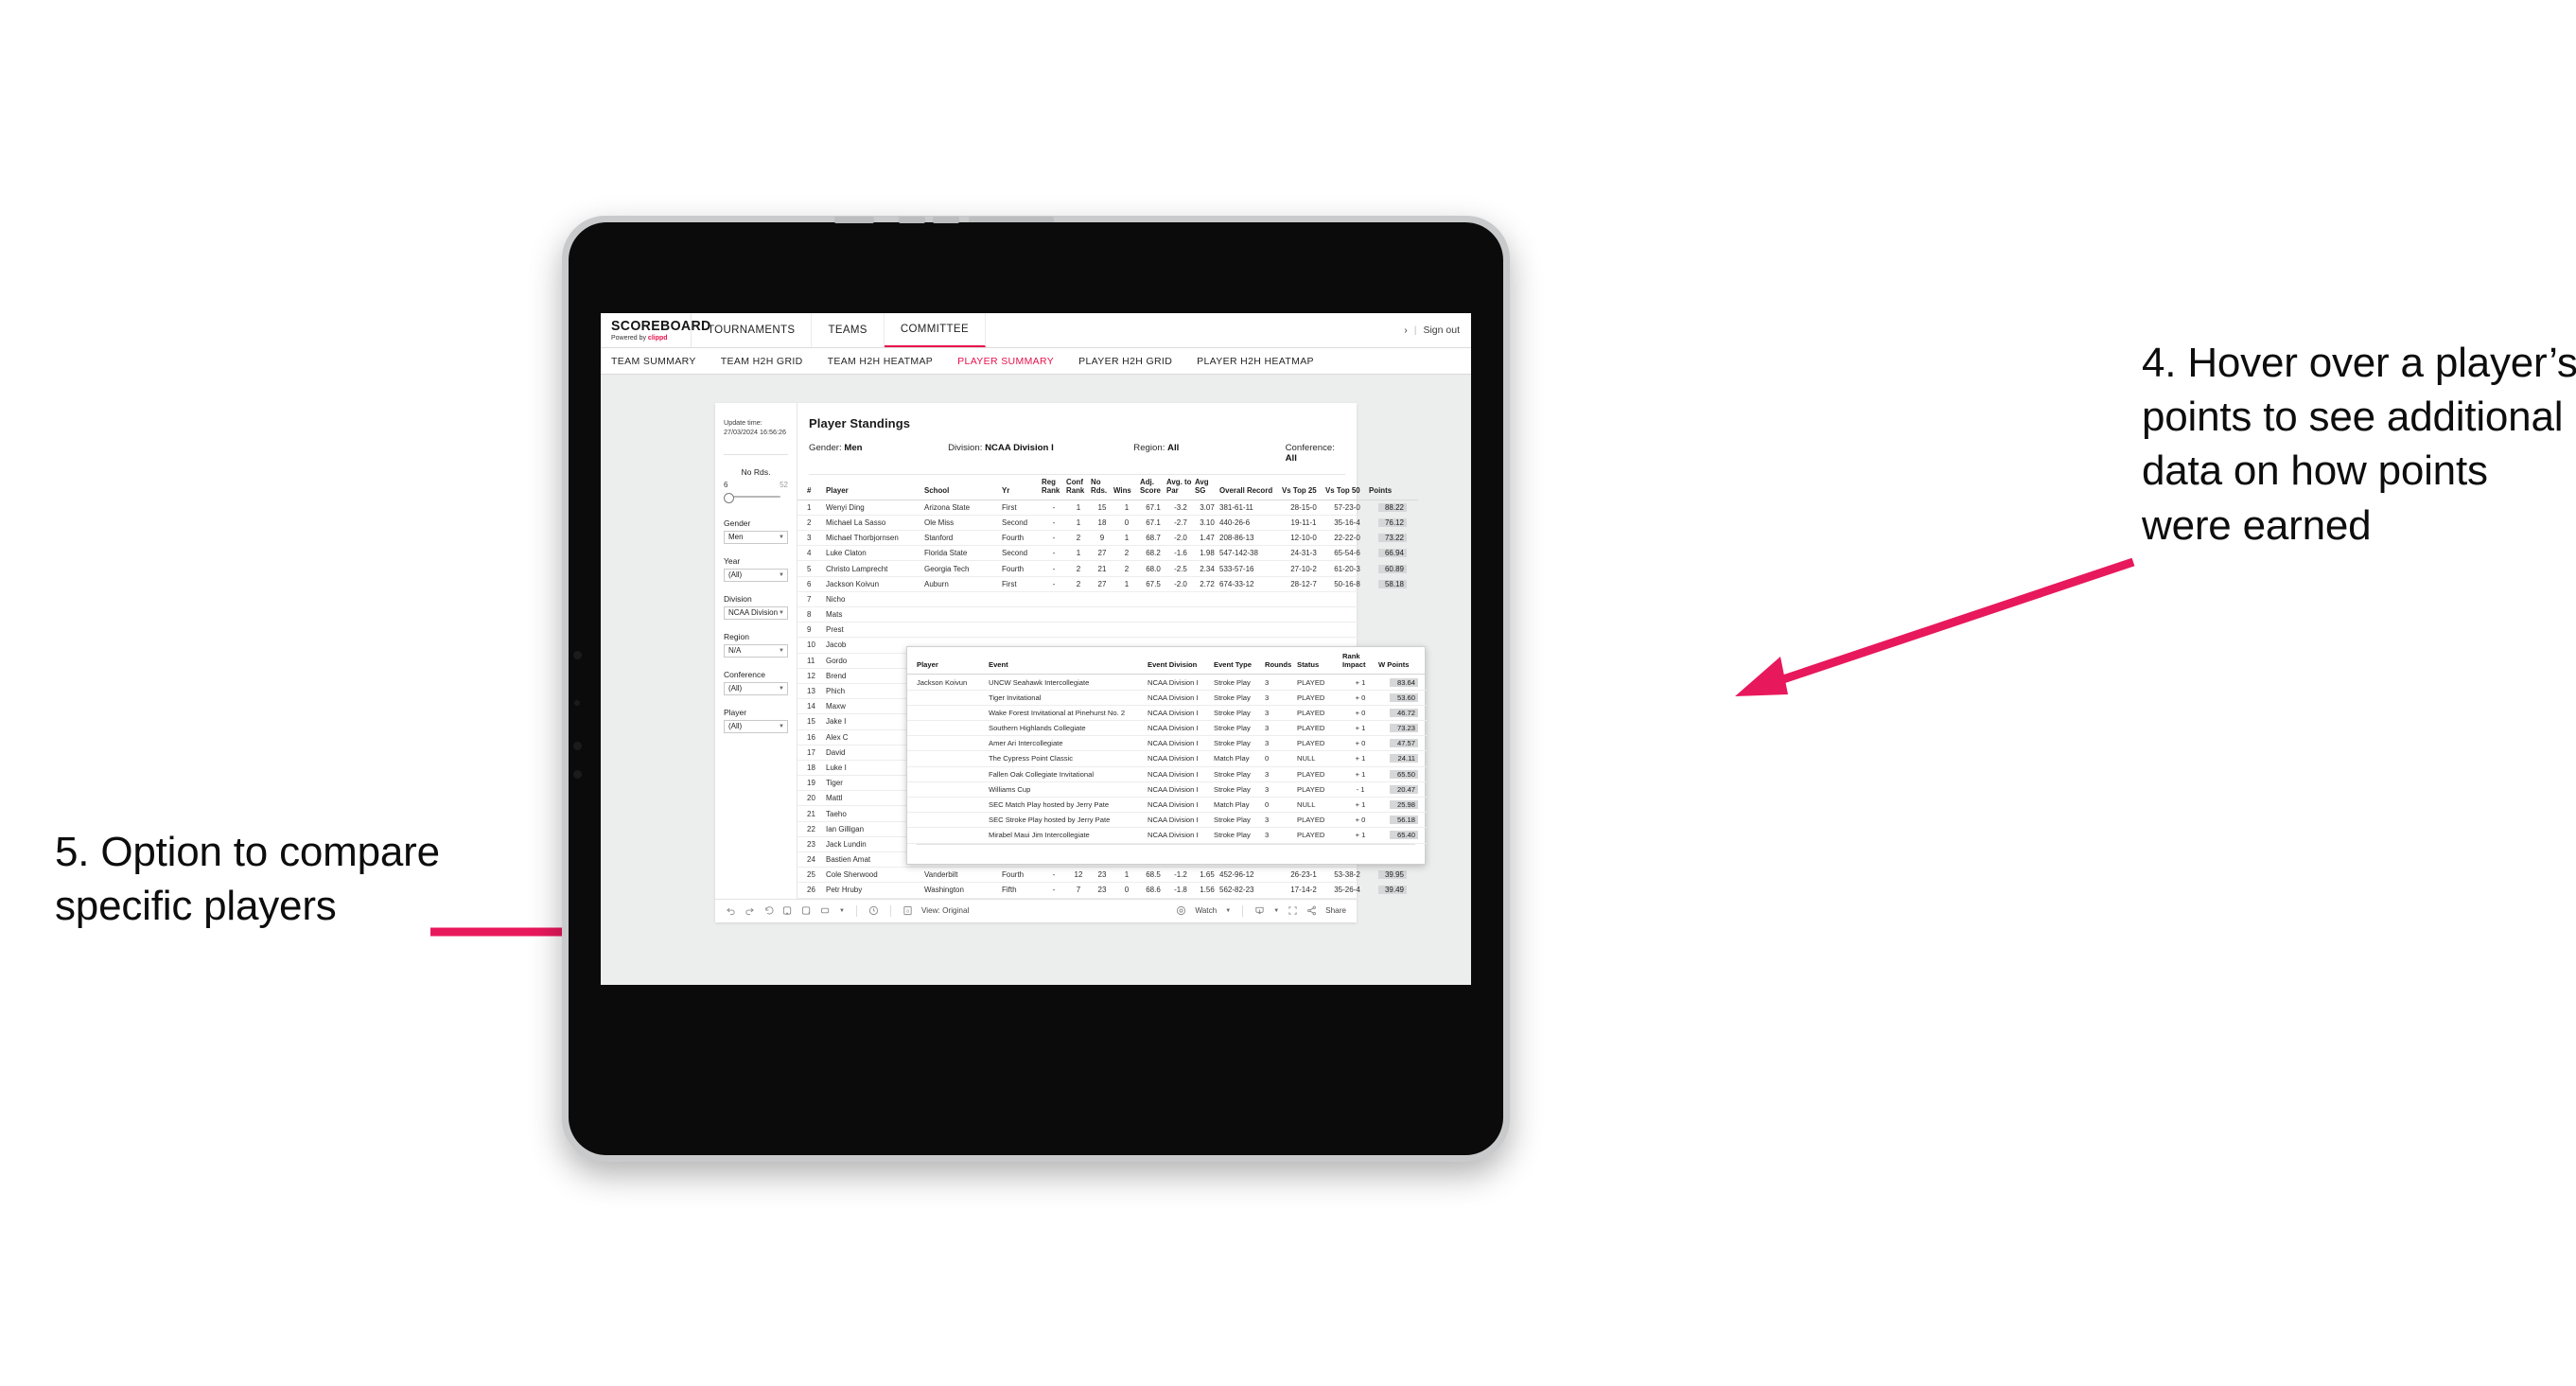  I want to click on cell-t25, so click(1303, 630).